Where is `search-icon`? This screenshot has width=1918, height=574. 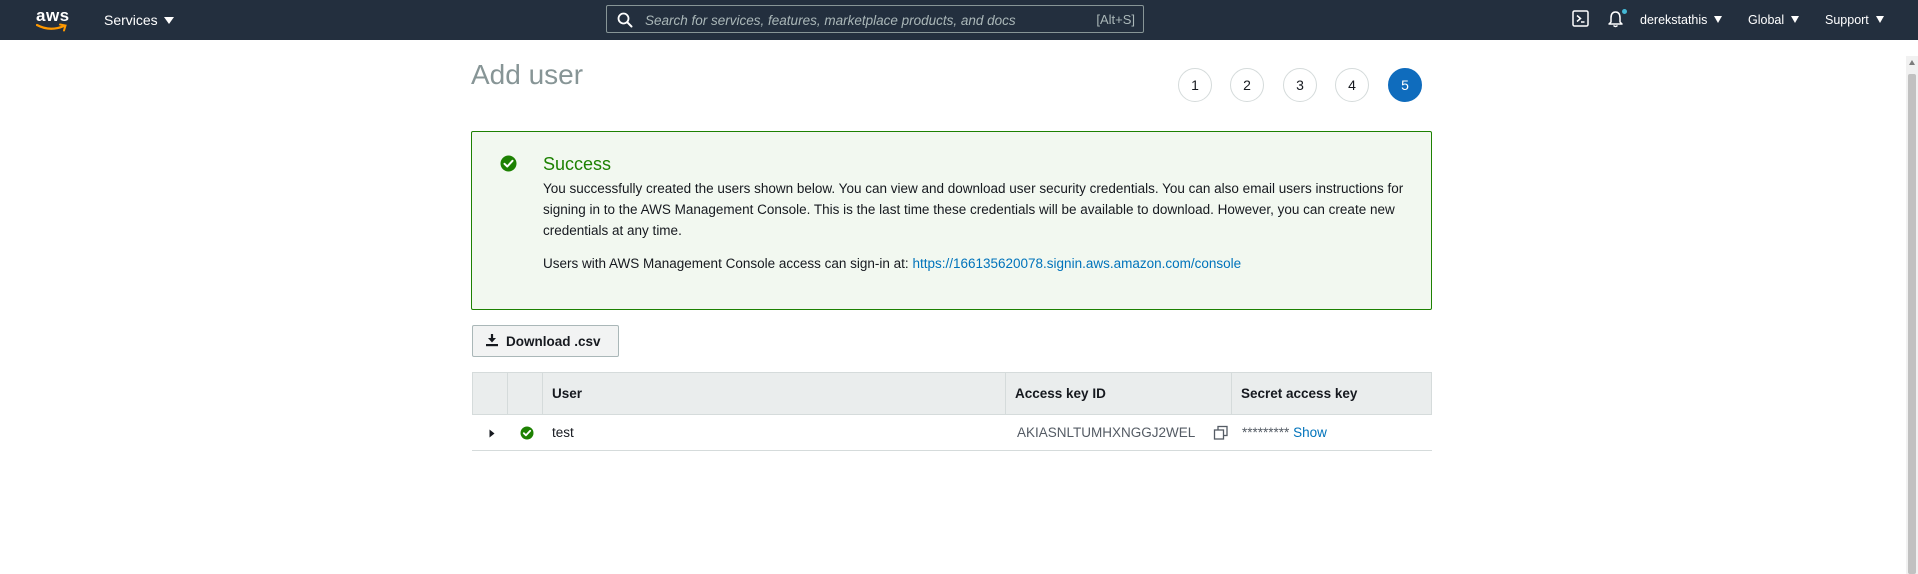
search-icon is located at coordinates (625, 20).